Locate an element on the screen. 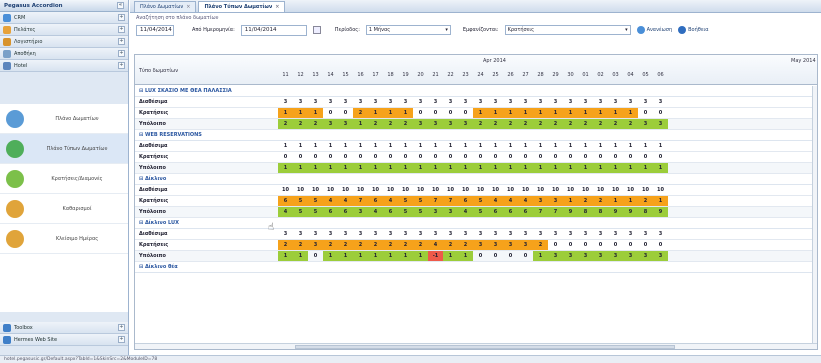 This screenshot has width=821, height=363. hotel-module-4: Κλείσιμο Ημέρας is located at coordinates (64, 239).